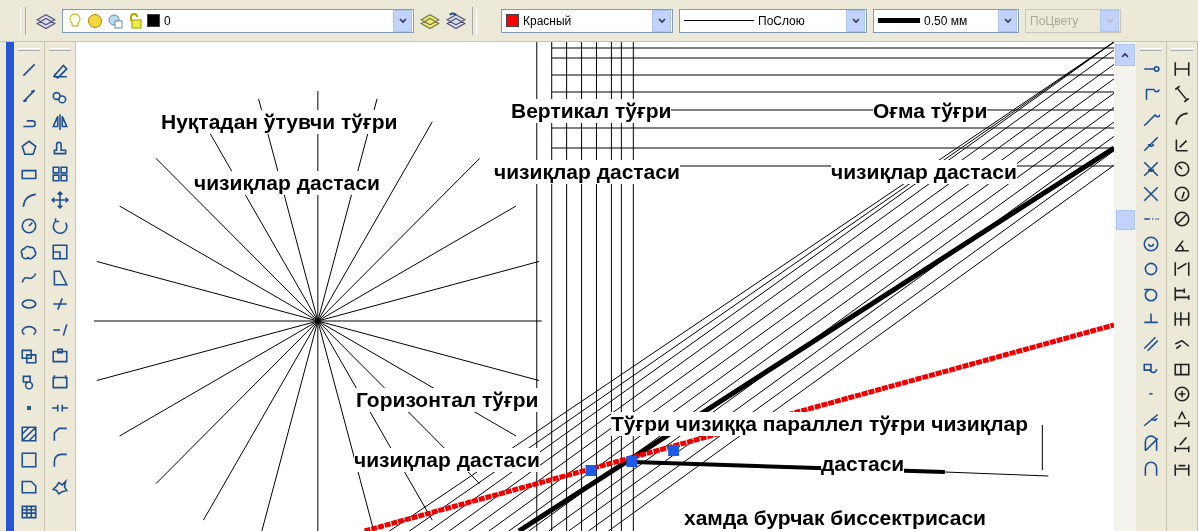 Image resolution: width=1198 pixels, height=531 pixels. What do you see at coordinates (29, 356) in the screenshot?
I see `block-icon` at bounding box center [29, 356].